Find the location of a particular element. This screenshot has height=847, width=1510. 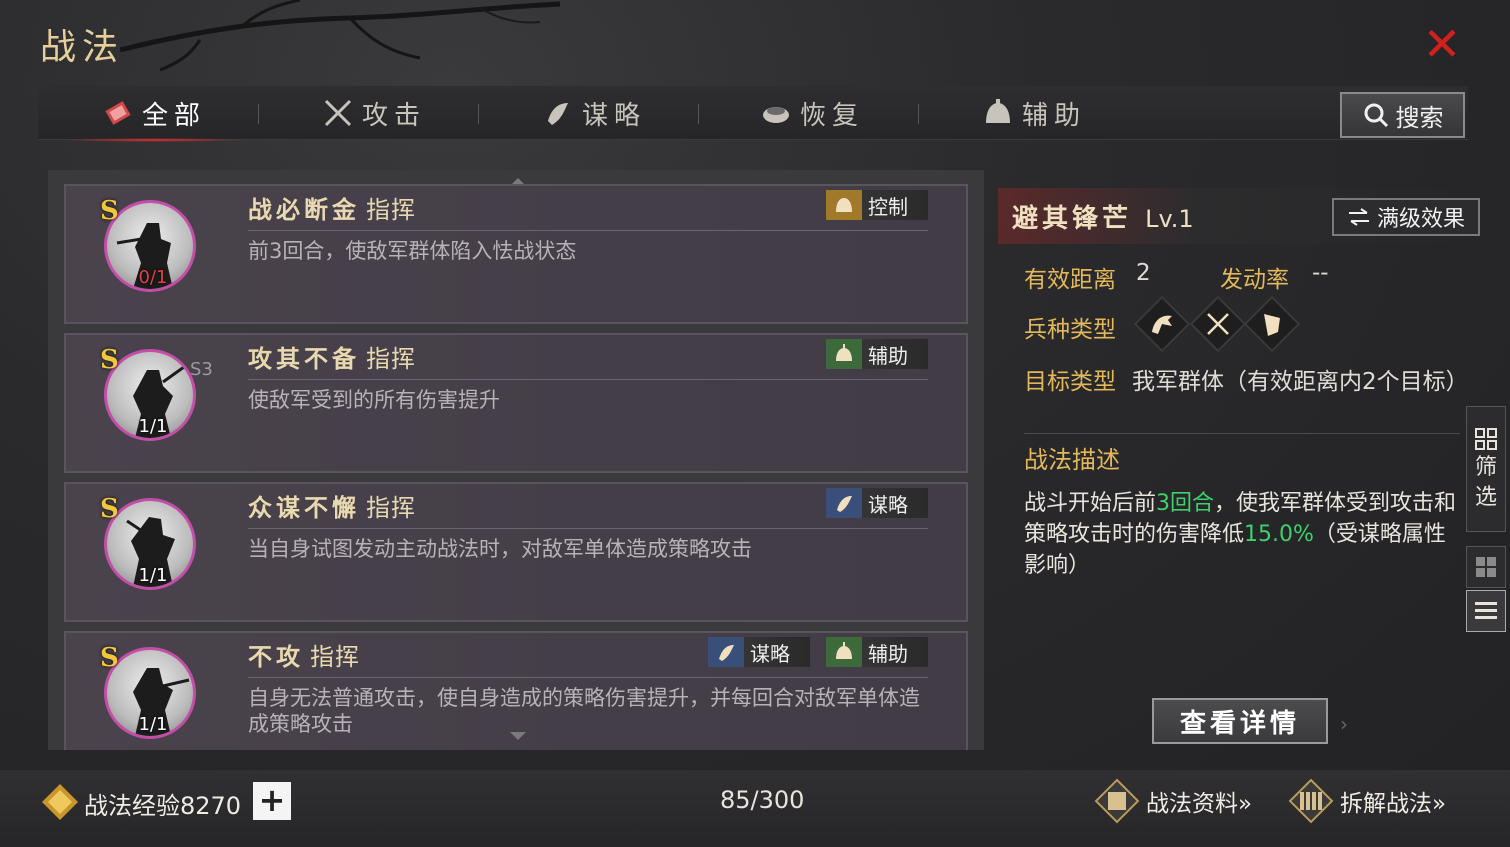

close-icon: ✕ is located at coordinates (1442, 44).